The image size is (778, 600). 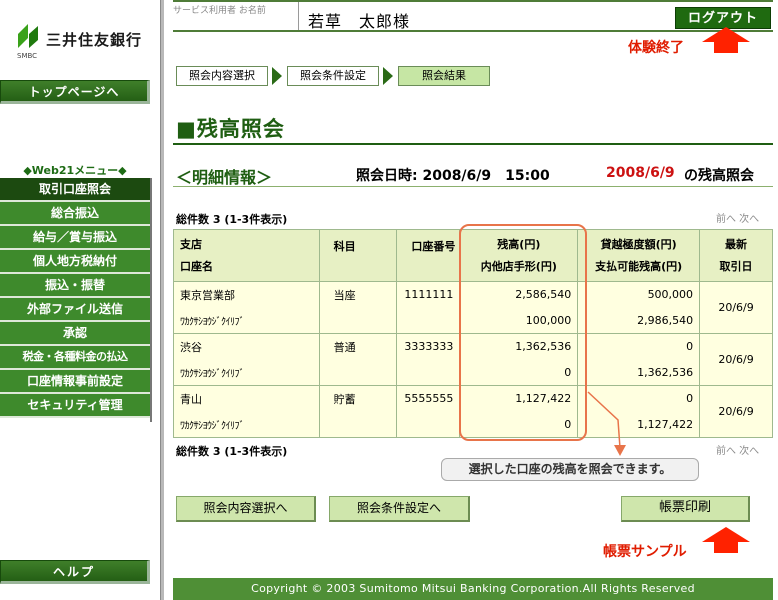 What do you see at coordinates (75, 334) in the screenshot?
I see `sidebar-item-approval: 承認` at bounding box center [75, 334].